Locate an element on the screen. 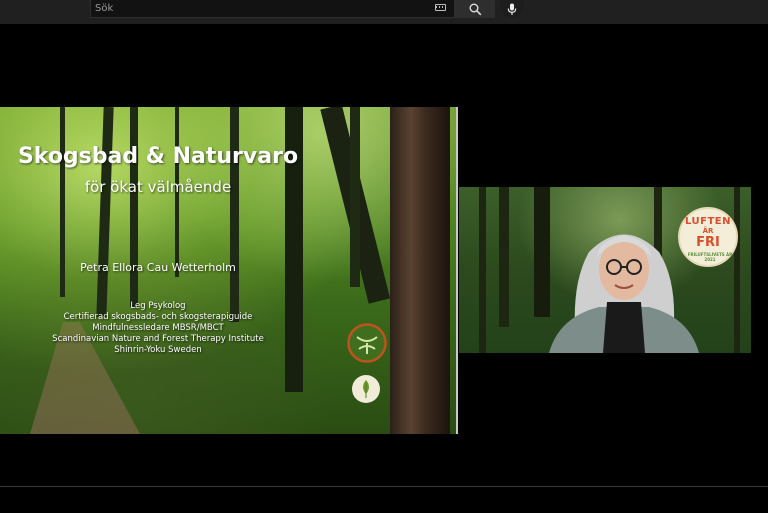 The image size is (768, 513). credential-item: Shinrin-Yoku Sweden is located at coordinates (158, 350).